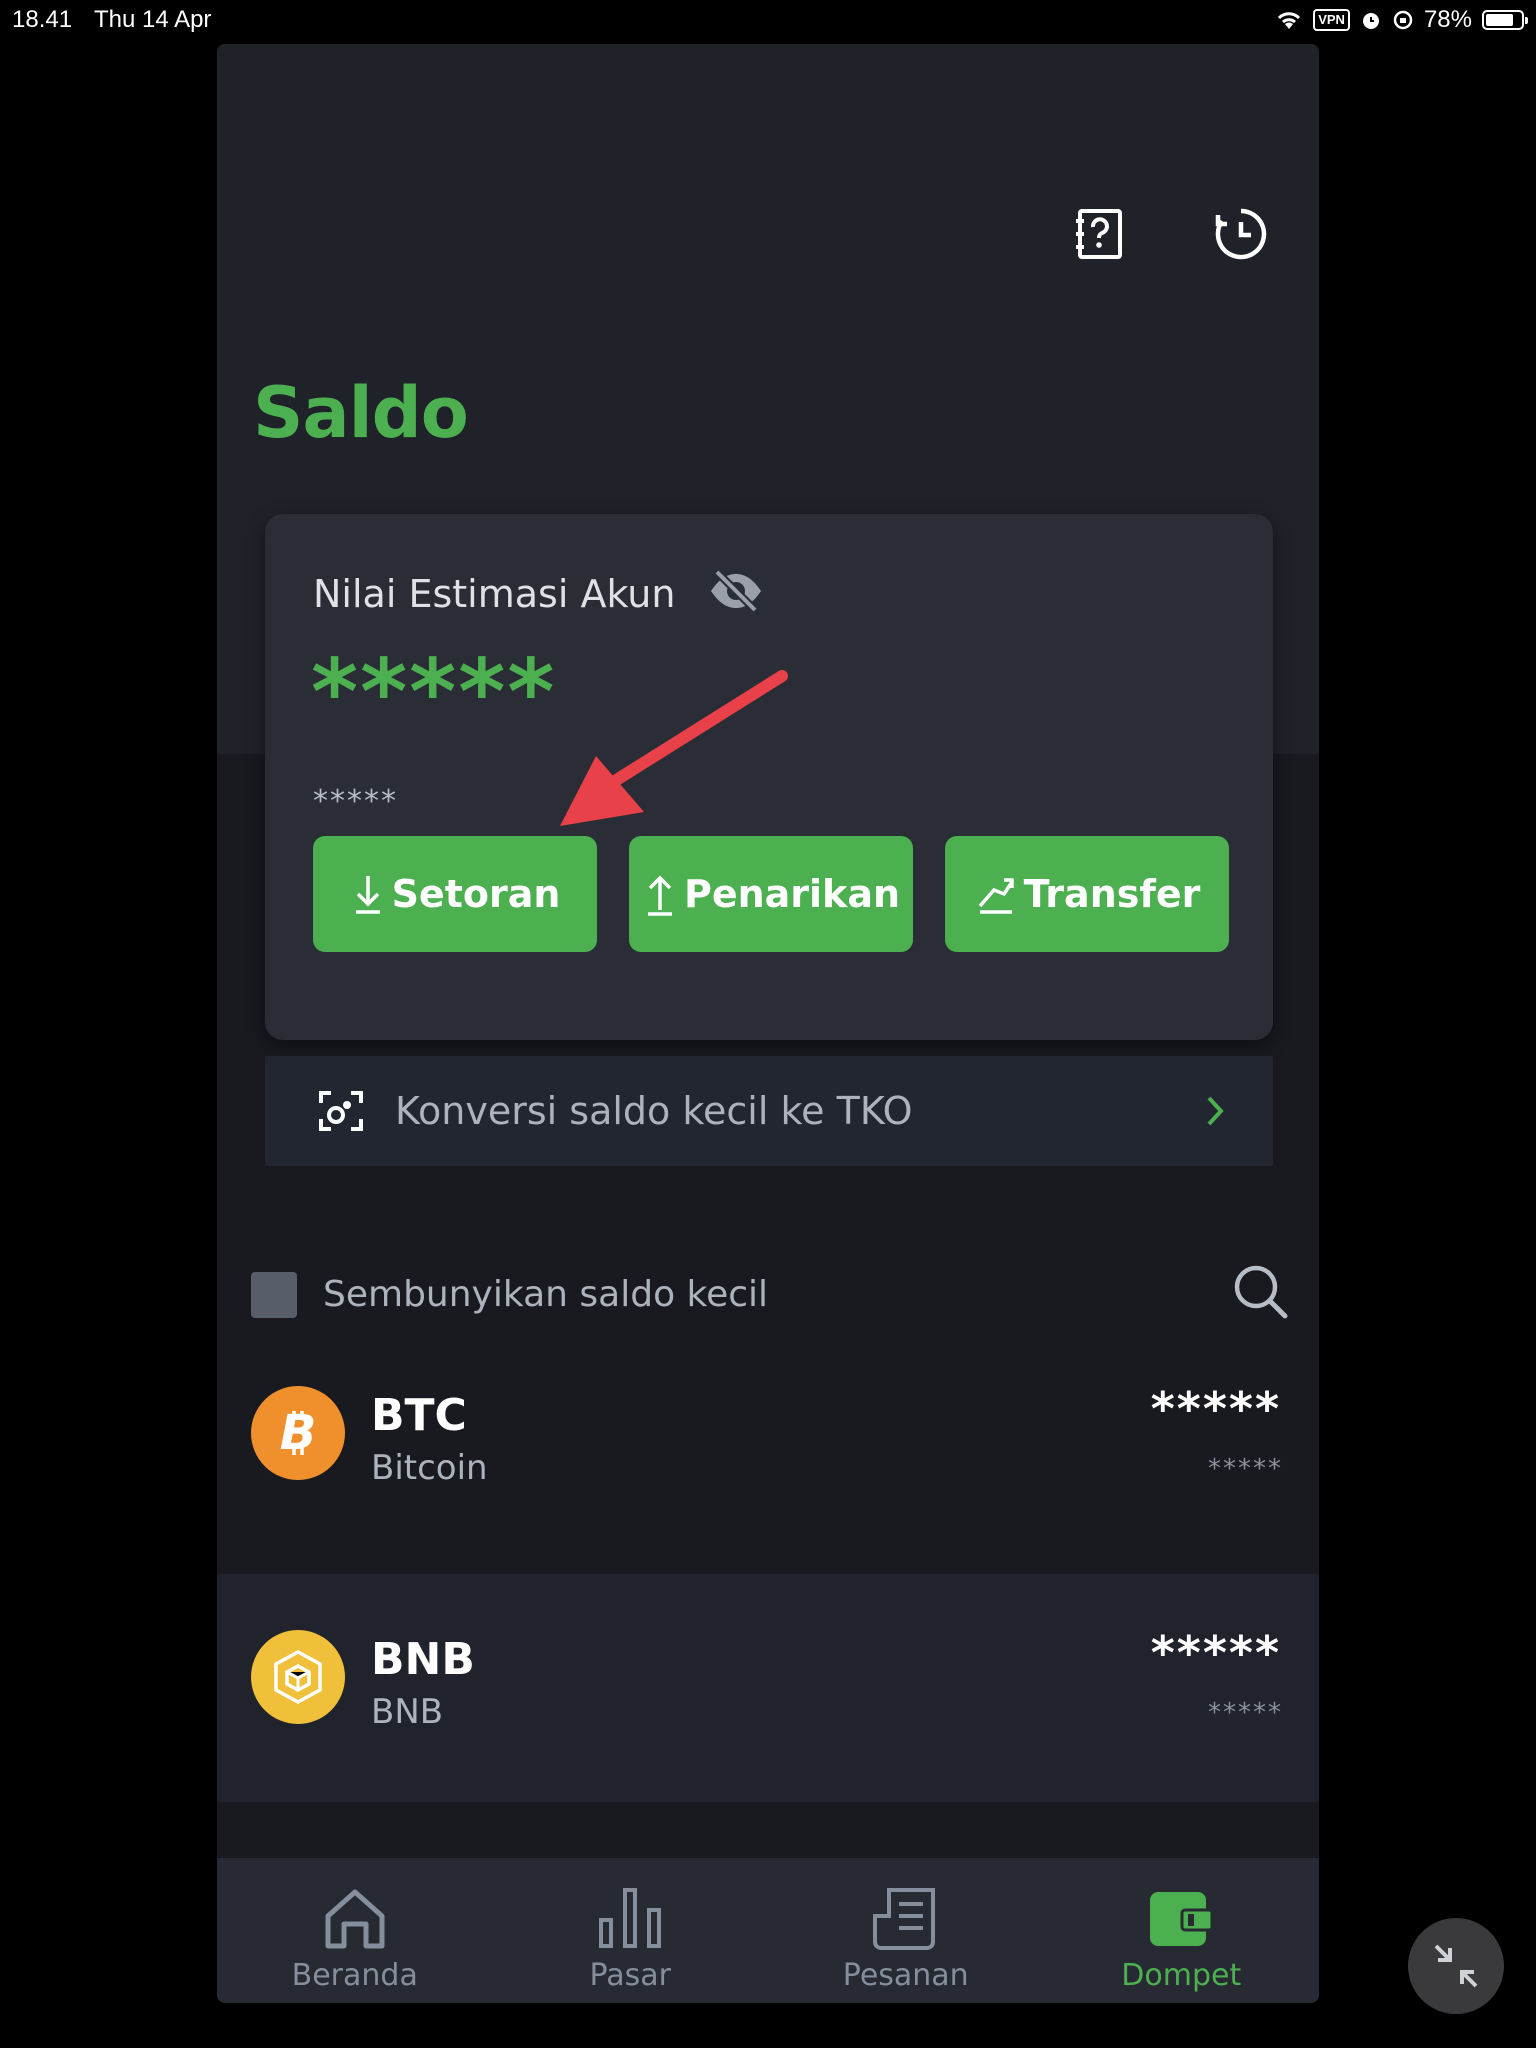 This screenshot has height=2048, width=1536. What do you see at coordinates (1215, 1111) in the screenshot?
I see `chevron-right-icon` at bounding box center [1215, 1111].